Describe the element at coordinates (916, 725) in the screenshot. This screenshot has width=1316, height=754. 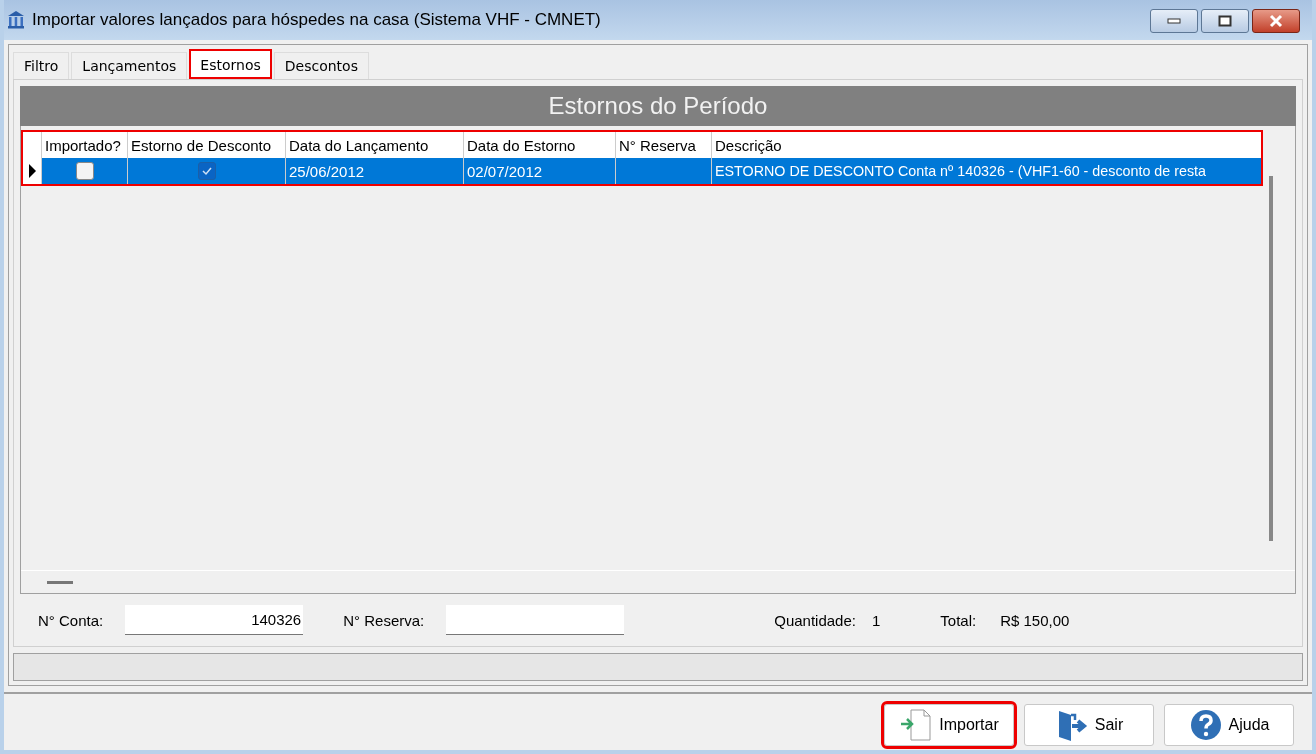
I see `document-arrow-icon` at that location.